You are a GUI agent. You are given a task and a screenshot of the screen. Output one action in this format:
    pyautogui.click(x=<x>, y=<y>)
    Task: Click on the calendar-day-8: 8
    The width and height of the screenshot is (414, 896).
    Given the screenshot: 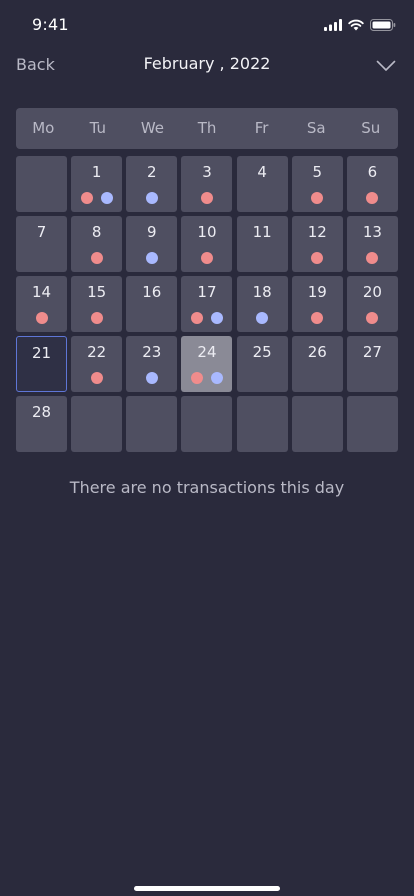 What is the action you would take?
    pyautogui.click(x=97, y=244)
    